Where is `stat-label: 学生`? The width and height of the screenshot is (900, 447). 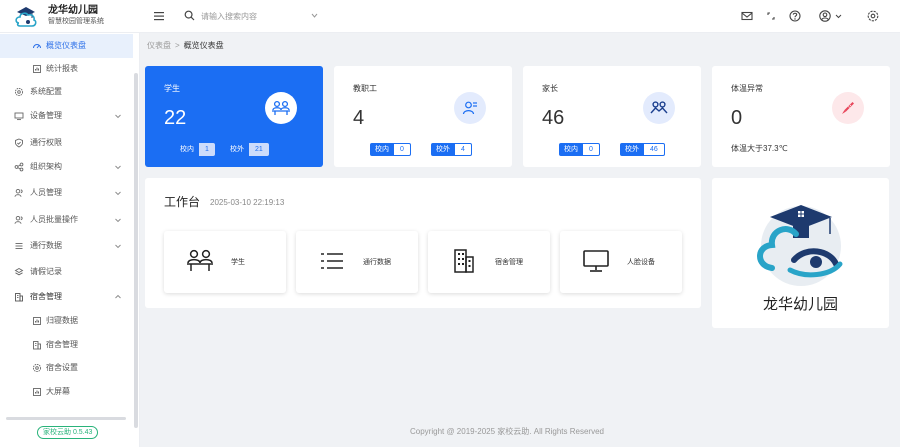 stat-label: 学生 is located at coordinates (172, 88).